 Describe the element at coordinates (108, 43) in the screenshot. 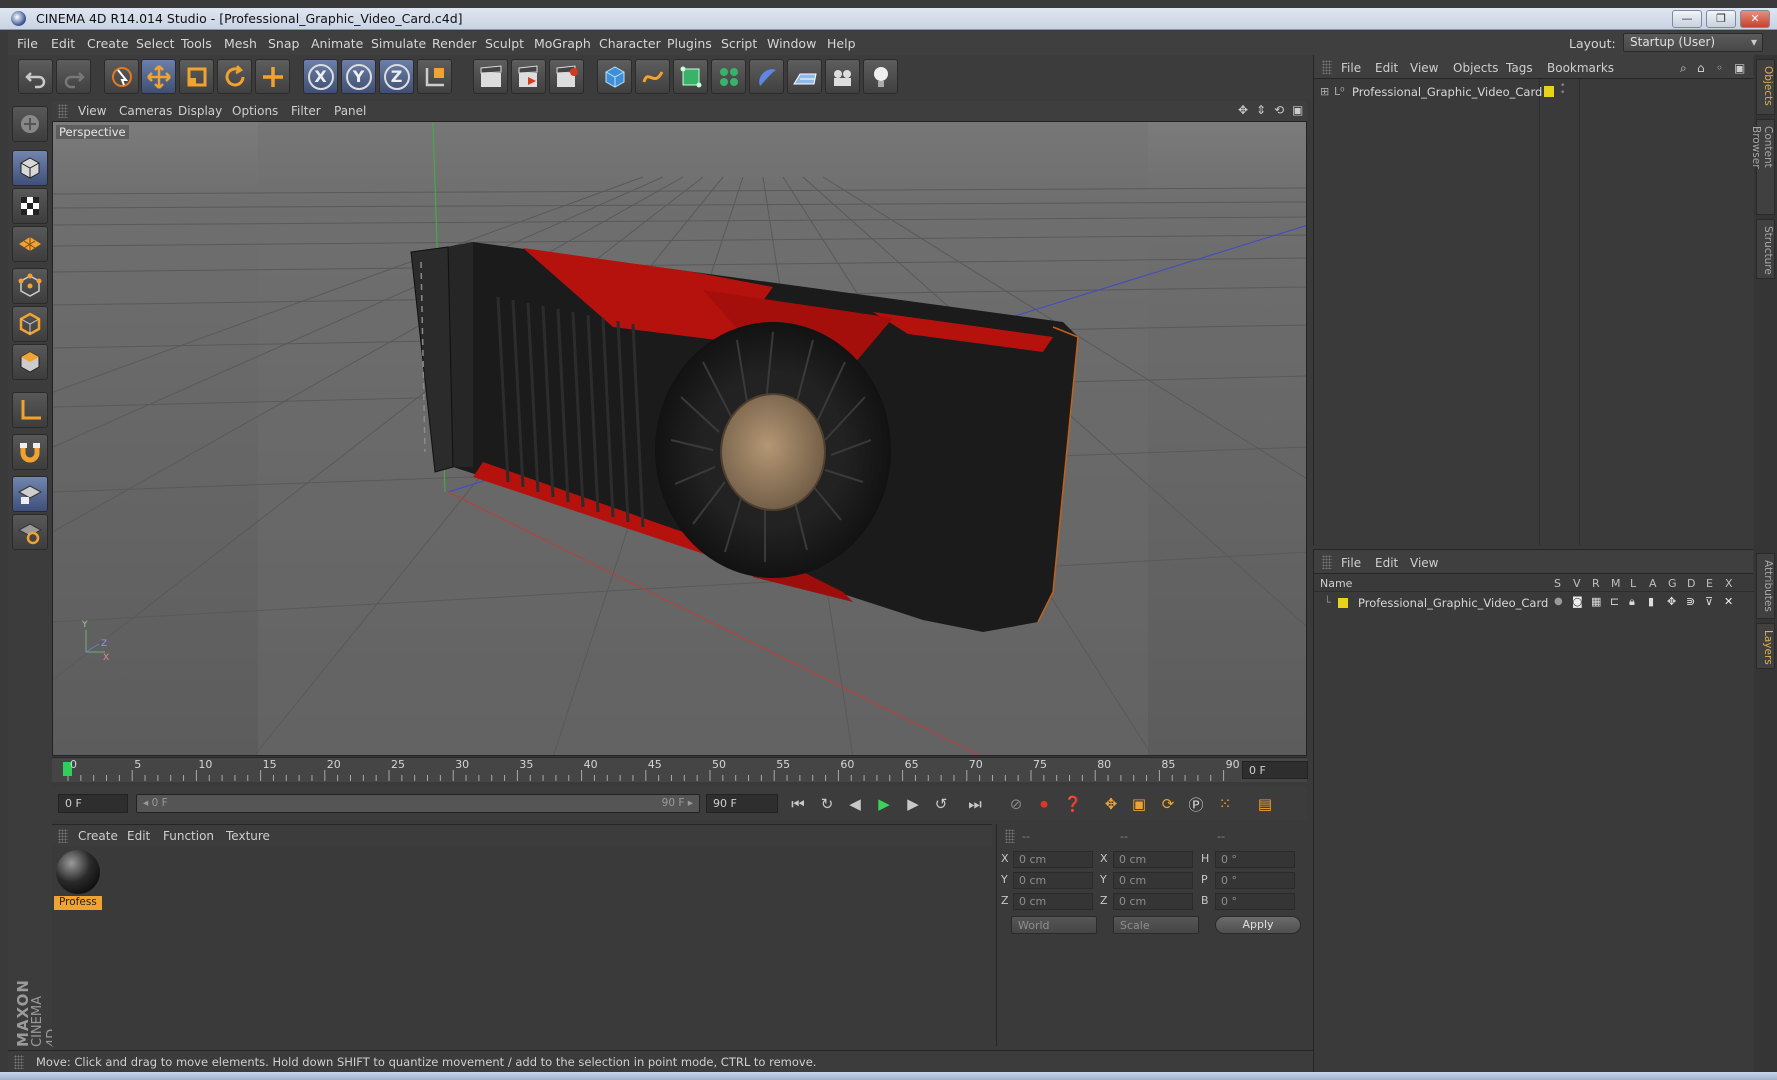

I see `menu-create: Create` at that location.